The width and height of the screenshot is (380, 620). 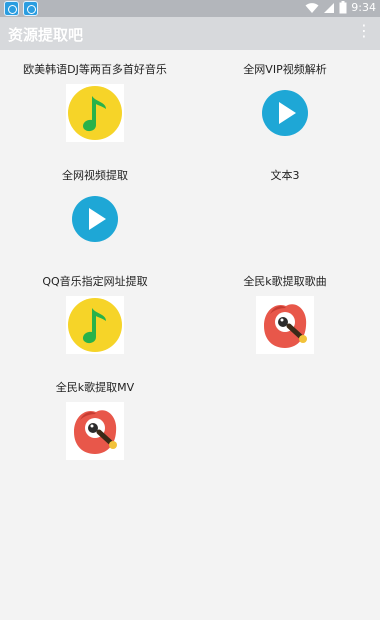 I want to click on tile-qq-music-url: QQ音乐指定网址提取, so click(x=95, y=308).